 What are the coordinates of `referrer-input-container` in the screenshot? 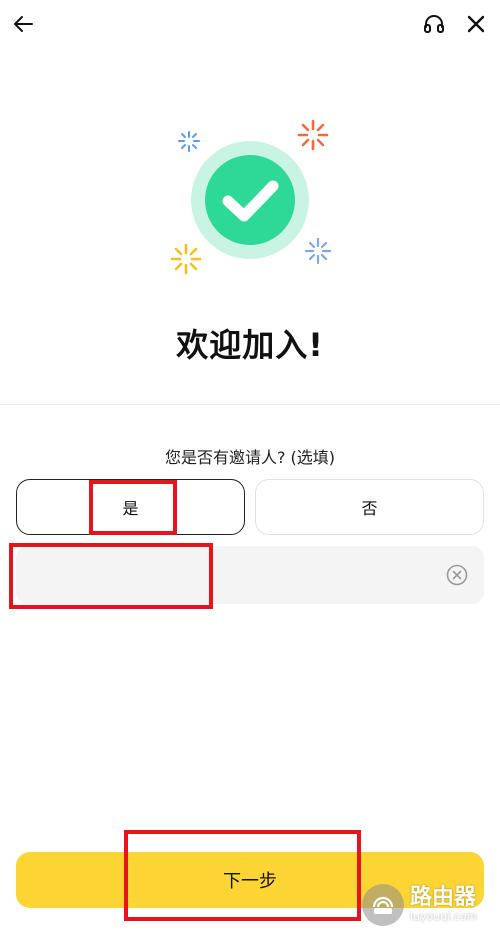 It's located at (250, 576).